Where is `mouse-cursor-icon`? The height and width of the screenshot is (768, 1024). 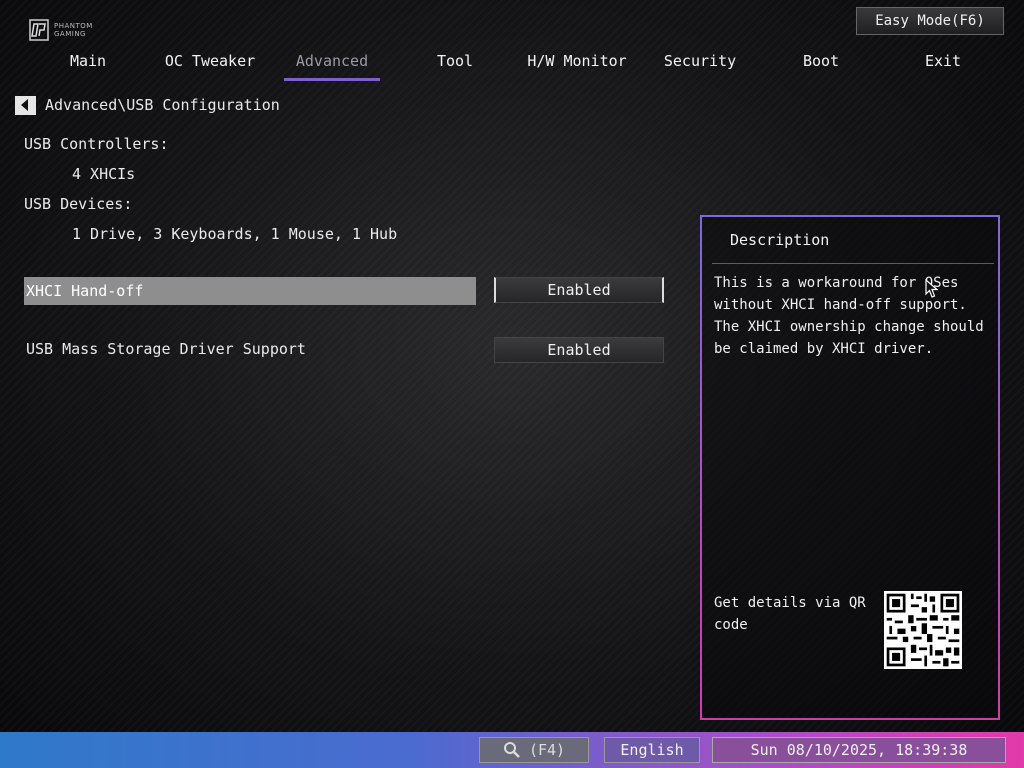
mouse-cursor-icon is located at coordinates (932, 288).